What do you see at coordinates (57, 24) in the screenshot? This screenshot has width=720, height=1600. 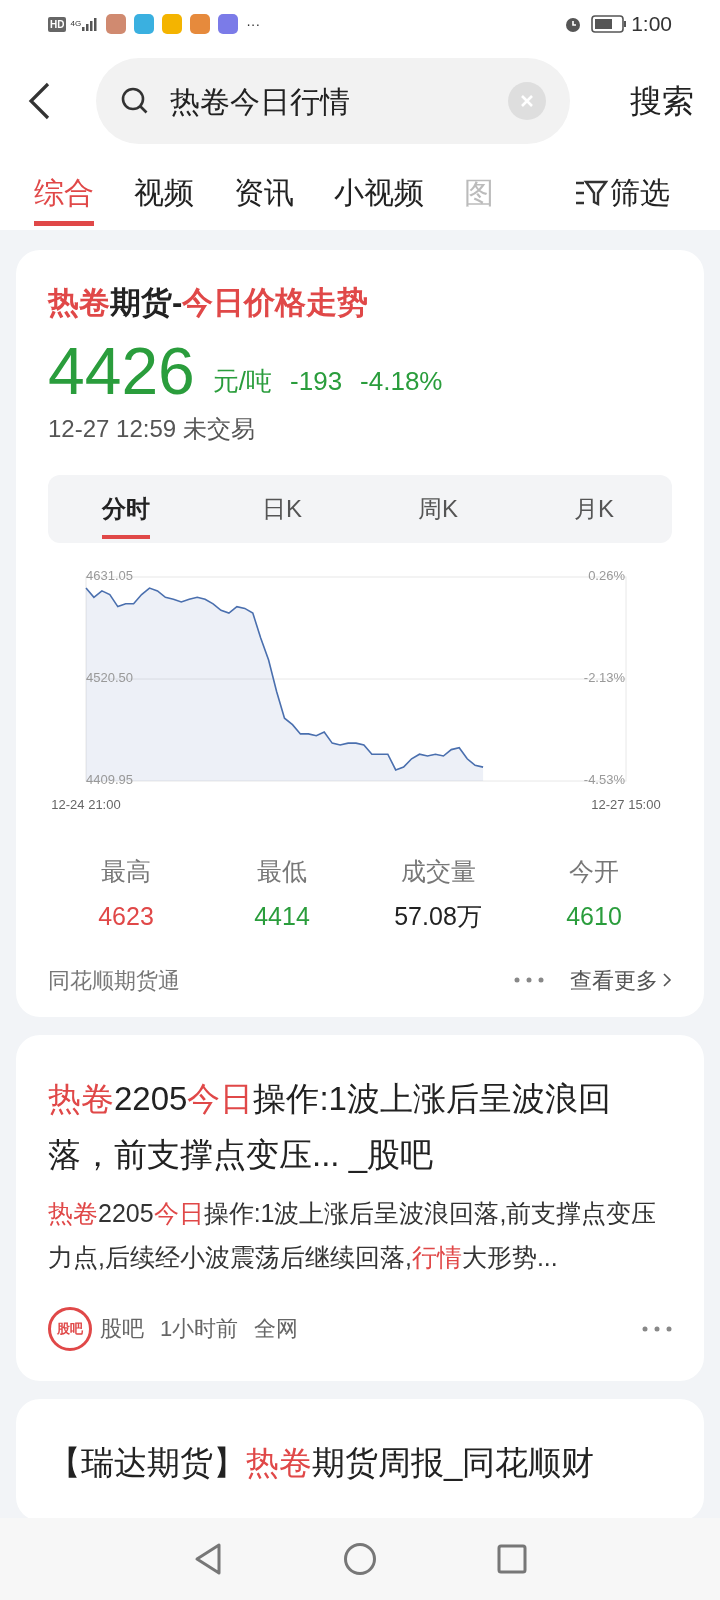 I see `hd-indicator: HD` at bounding box center [57, 24].